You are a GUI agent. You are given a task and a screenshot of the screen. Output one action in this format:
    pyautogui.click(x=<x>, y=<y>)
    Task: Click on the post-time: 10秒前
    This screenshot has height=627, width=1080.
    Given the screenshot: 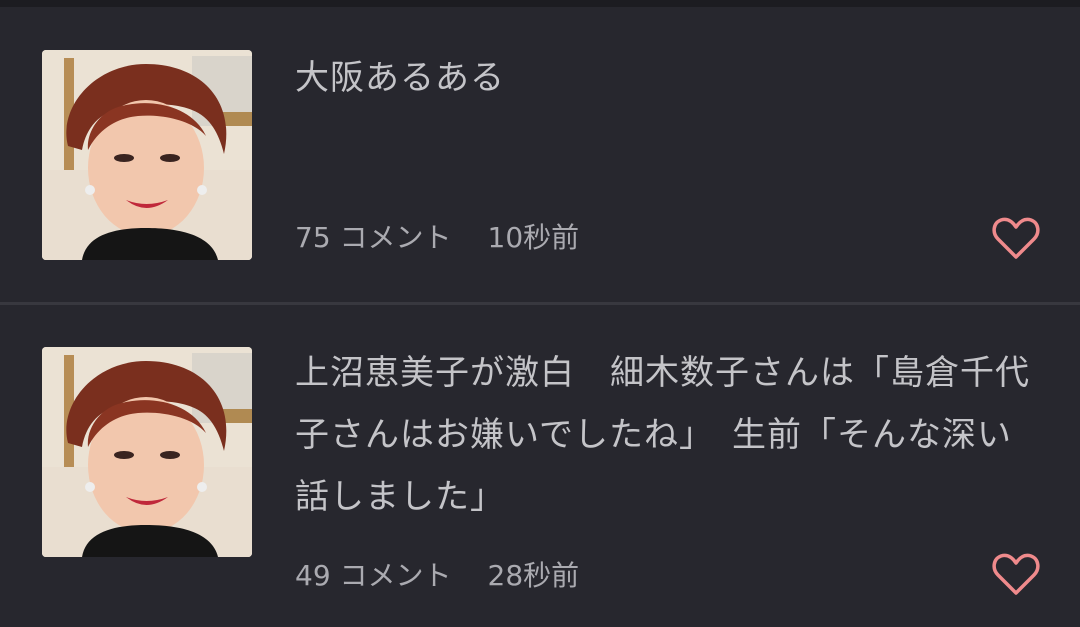 What is the action you would take?
    pyautogui.click(x=533, y=237)
    